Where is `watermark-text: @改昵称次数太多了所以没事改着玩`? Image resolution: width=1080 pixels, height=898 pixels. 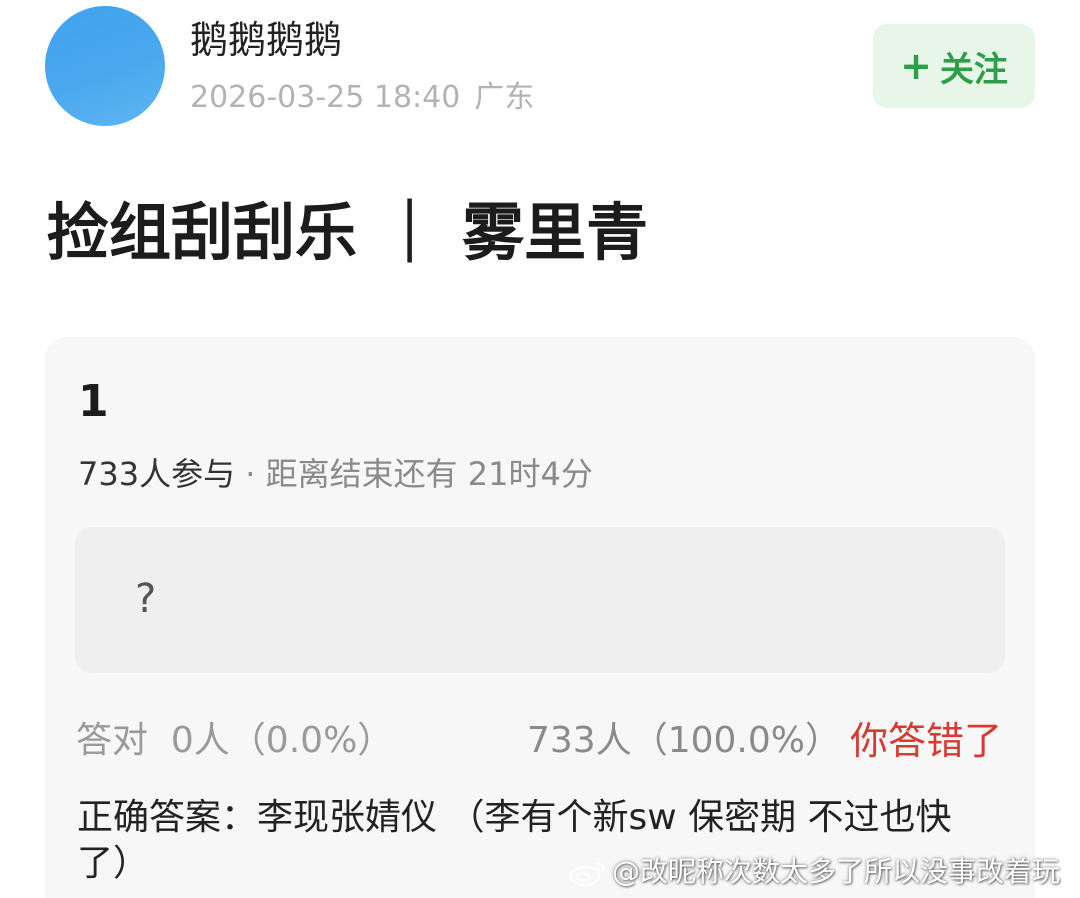
watermark-text: @改昵称次数太多了所以没事改着玩 is located at coordinates (836, 871).